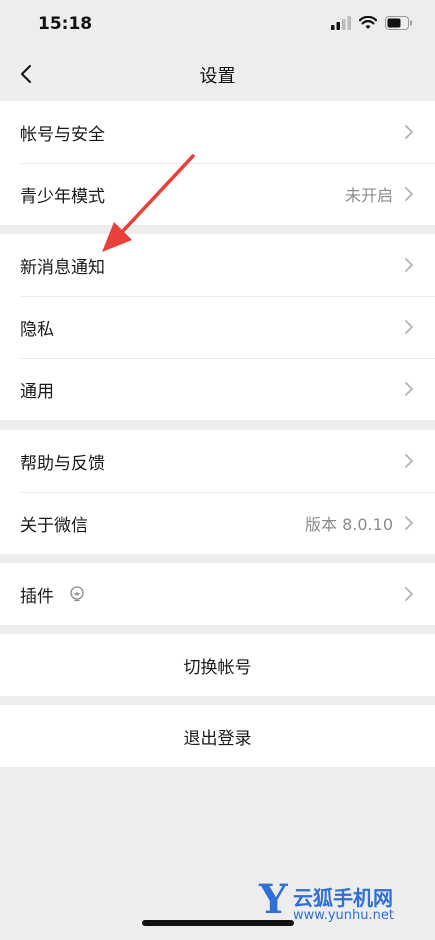 The height and width of the screenshot is (940, 435). Describe the element at coordinates (37, 391) in the screenshot. I see `row-label: 通用` at that location.